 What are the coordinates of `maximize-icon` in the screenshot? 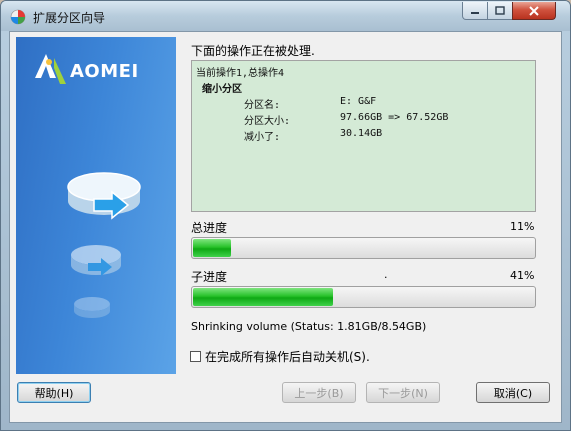 It's located at (500, 10).